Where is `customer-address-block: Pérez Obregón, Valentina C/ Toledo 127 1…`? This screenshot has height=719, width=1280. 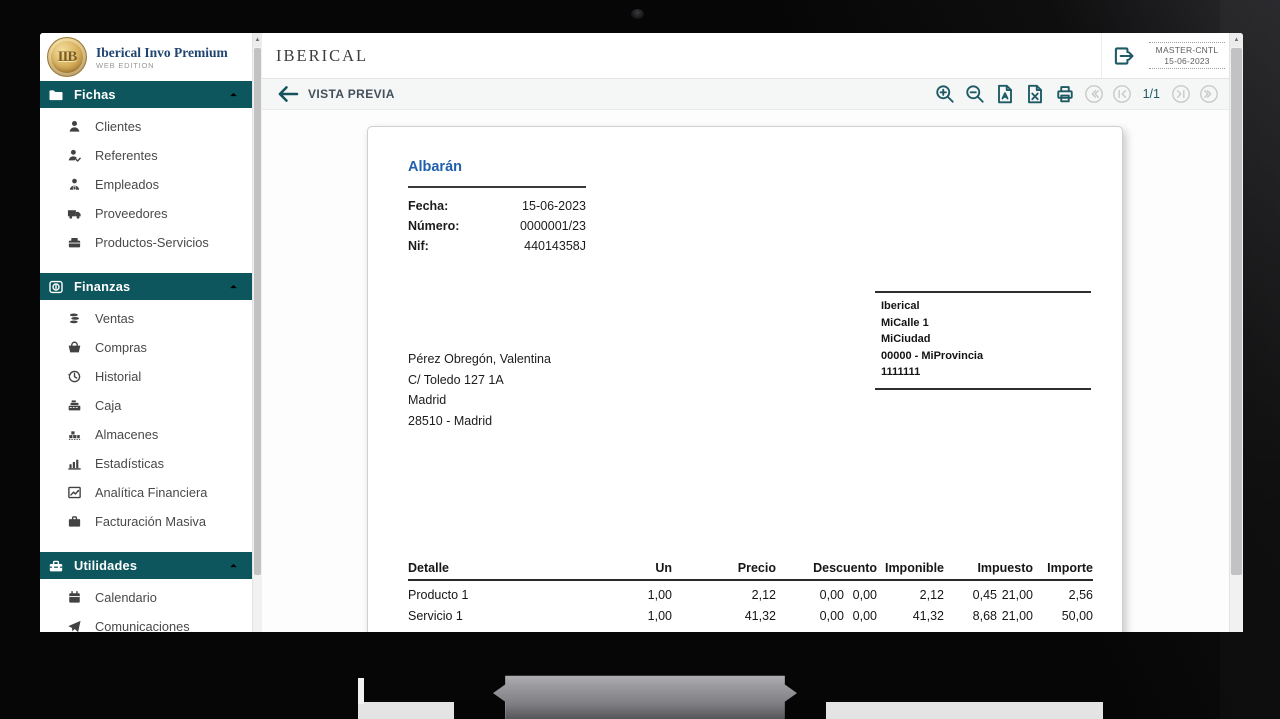
customer-address-block: Pérez Obregón, Valentina C/ Toledo 127 1… is located at coordinates (479, 390).